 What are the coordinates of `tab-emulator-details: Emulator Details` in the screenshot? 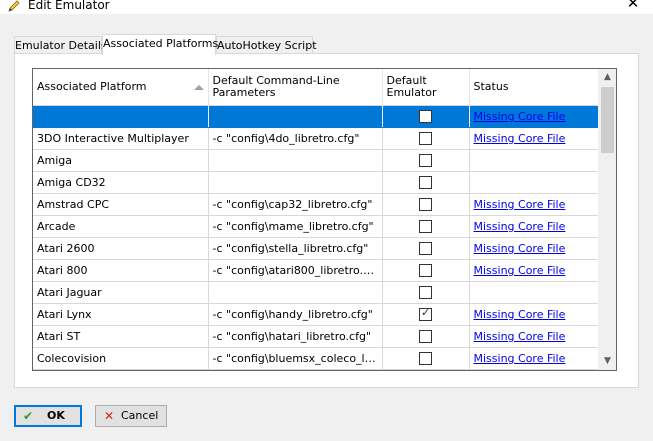 It's located at (60, 44).